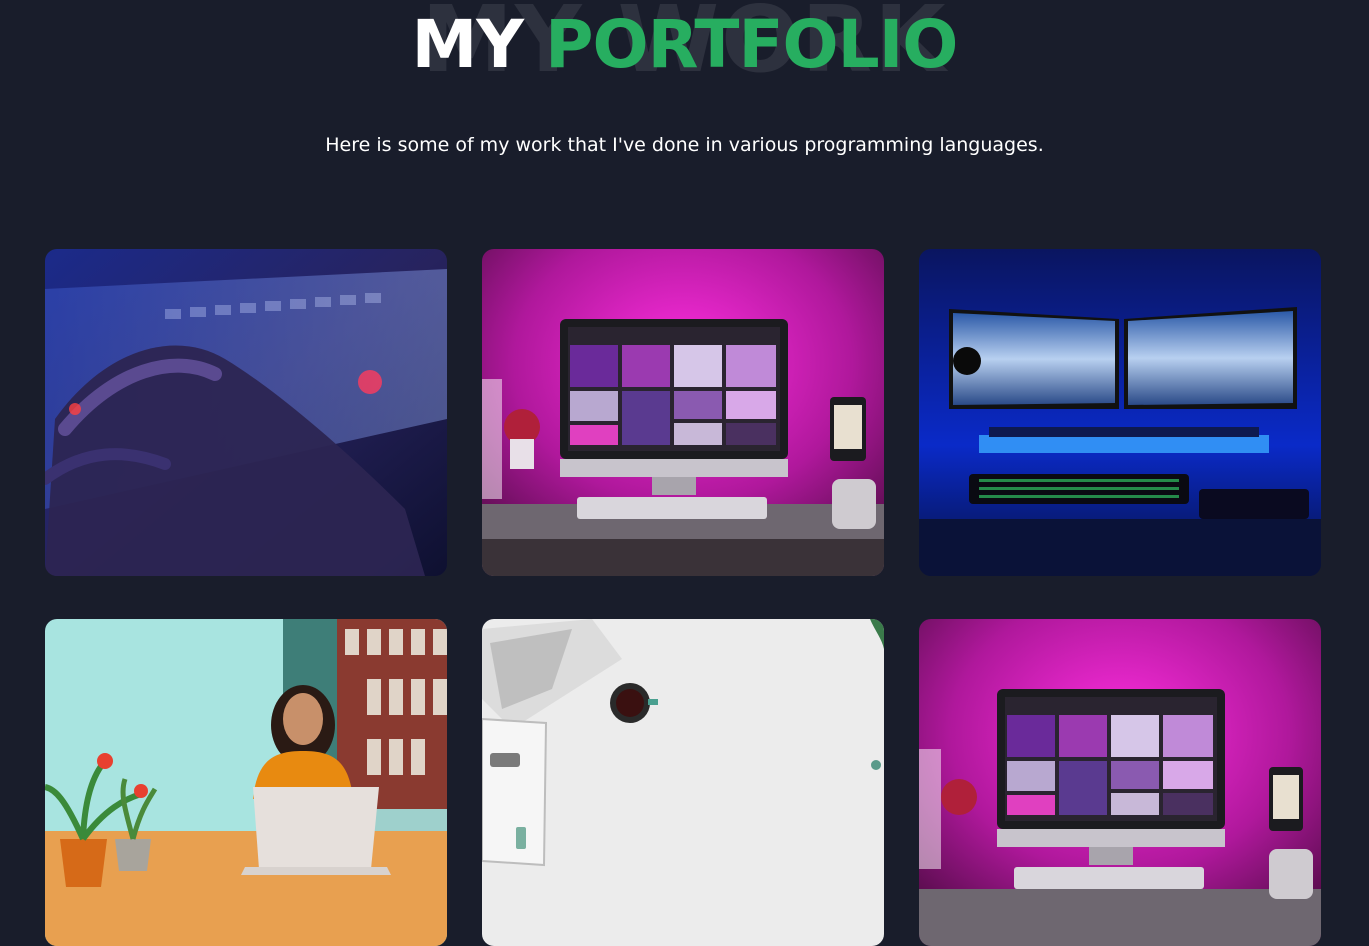  I want to click on portfolio-image-imac-desk, so click(683, 412).